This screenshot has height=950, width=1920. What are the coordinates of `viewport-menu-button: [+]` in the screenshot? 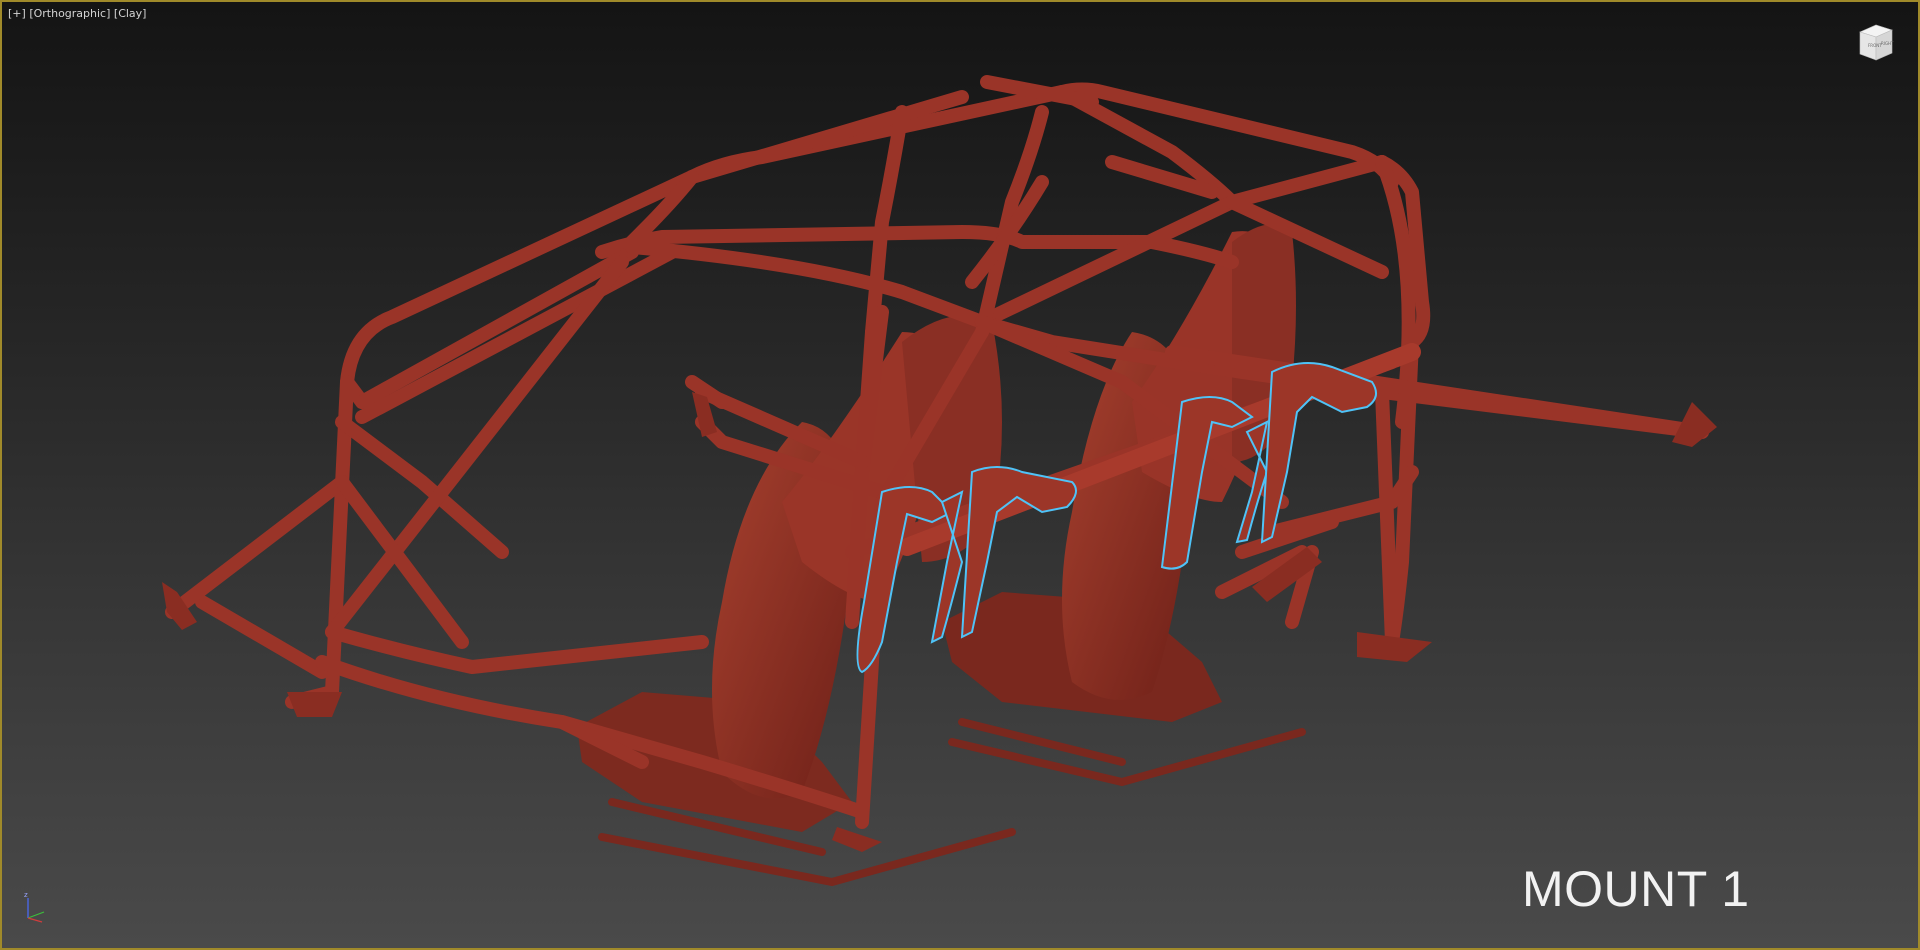 It's located at (17, 13).